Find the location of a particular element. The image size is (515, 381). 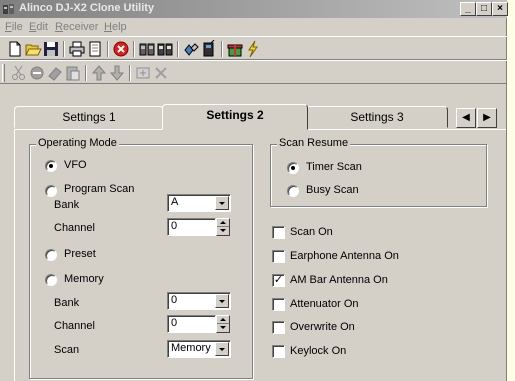

open-icon is located at coordinates (33, 49).